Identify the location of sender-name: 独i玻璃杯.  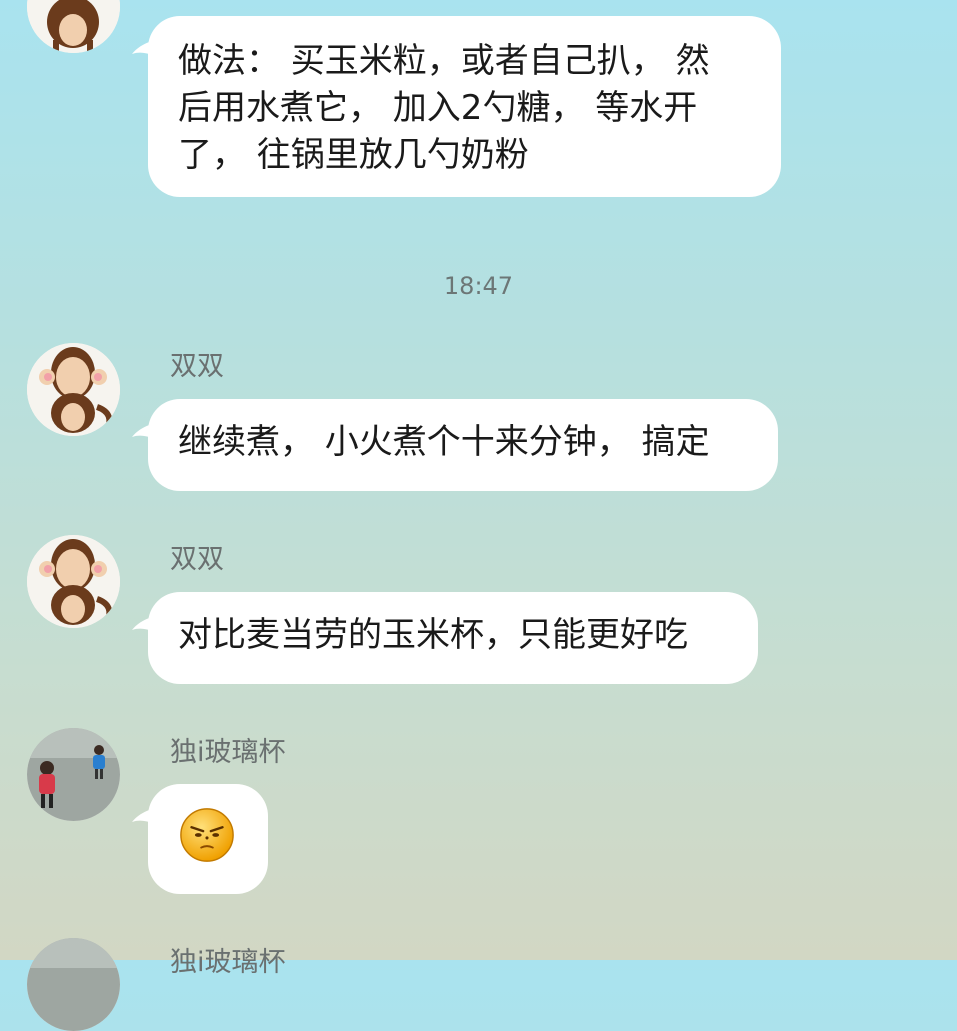
(228, 752).